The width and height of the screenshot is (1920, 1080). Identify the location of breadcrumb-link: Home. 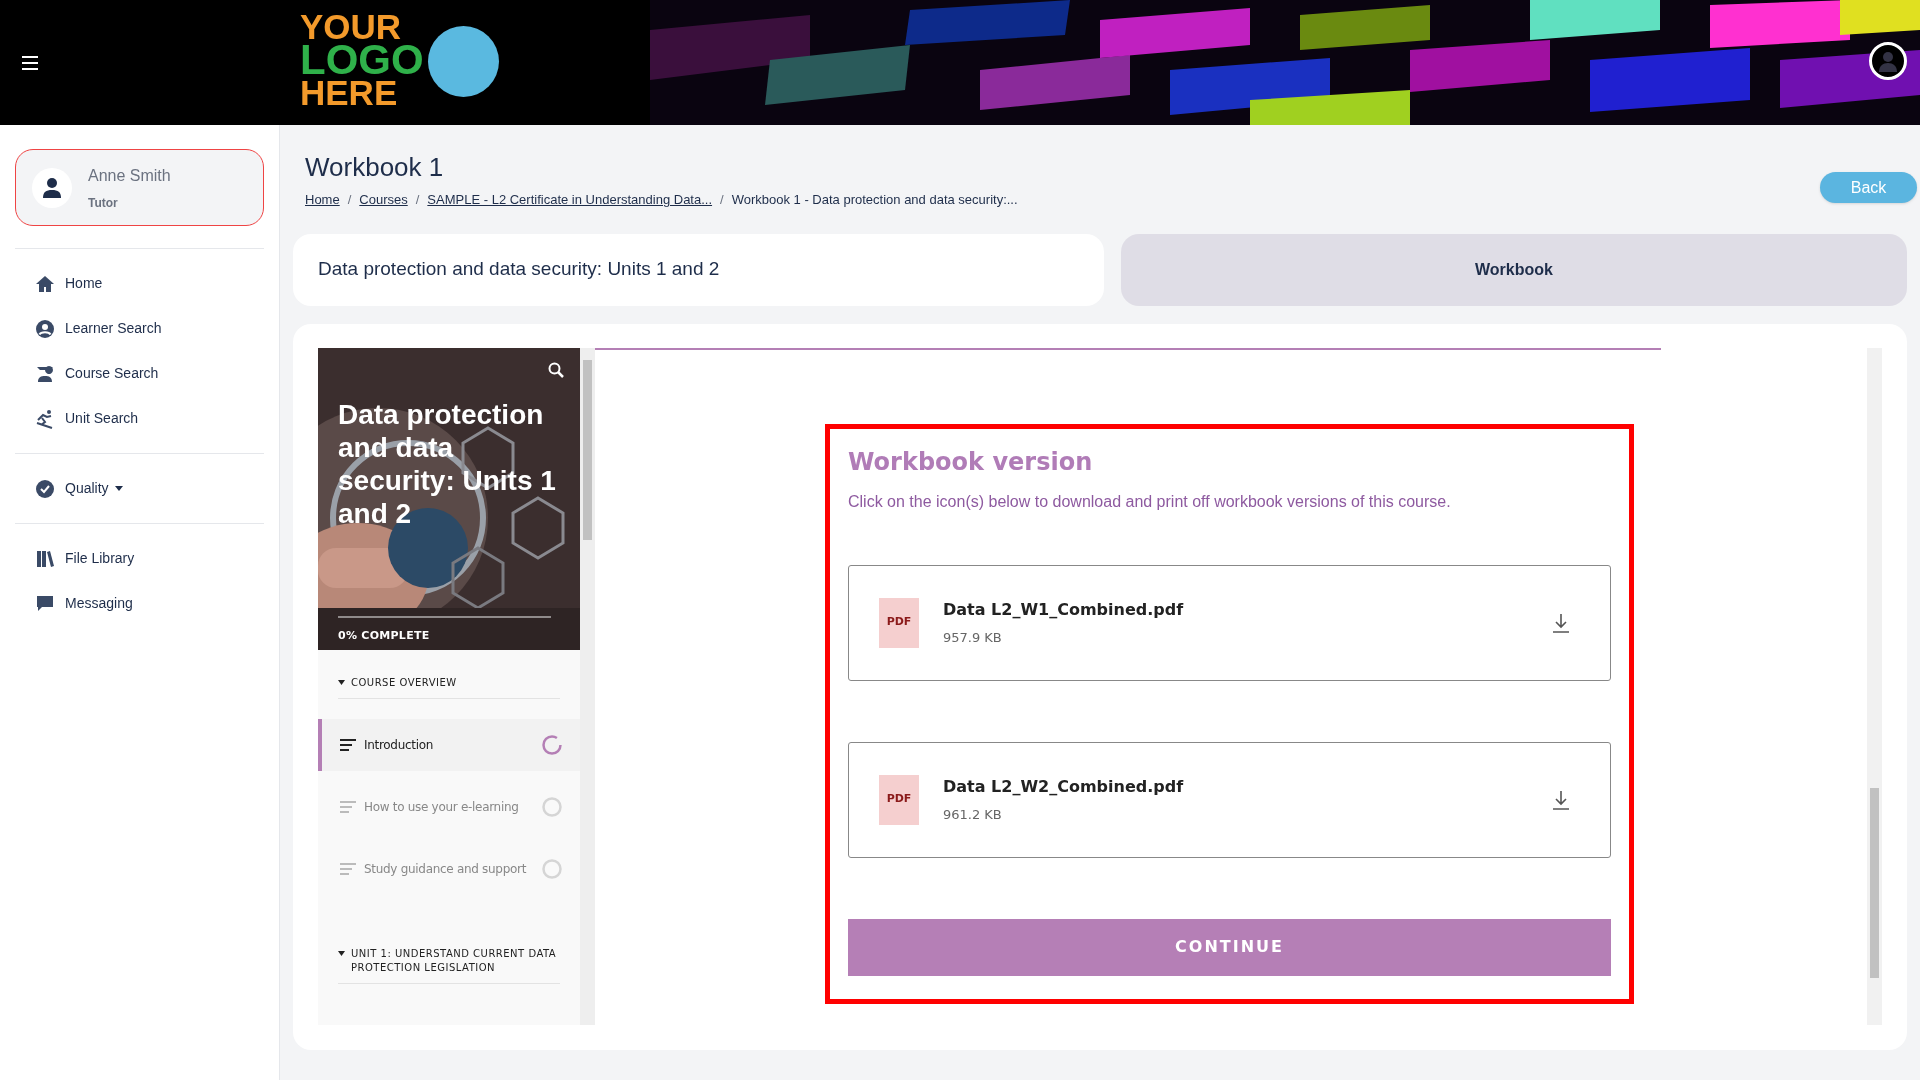
(322, 200).